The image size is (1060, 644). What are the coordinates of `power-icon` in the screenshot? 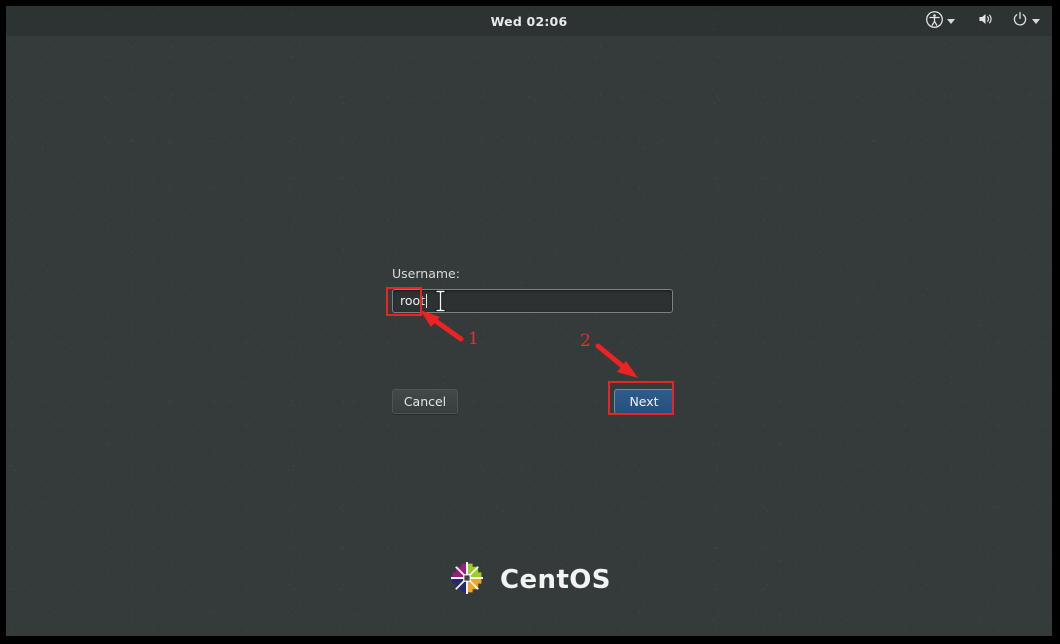 It's located at (1020, 21).